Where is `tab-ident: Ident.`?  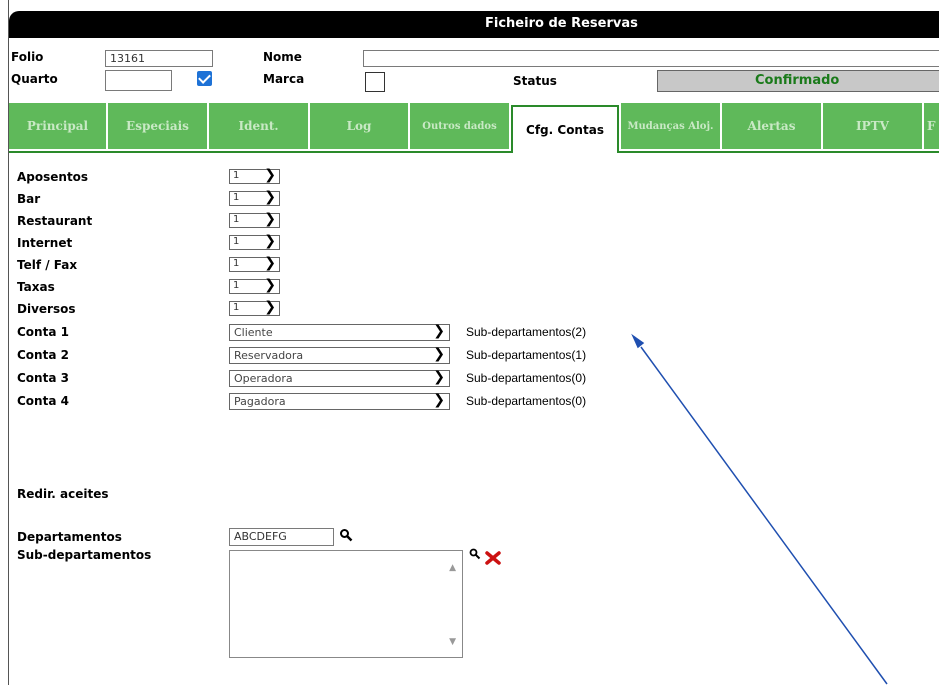 tab-ident: Ident. is located at coordinates (258, 126).